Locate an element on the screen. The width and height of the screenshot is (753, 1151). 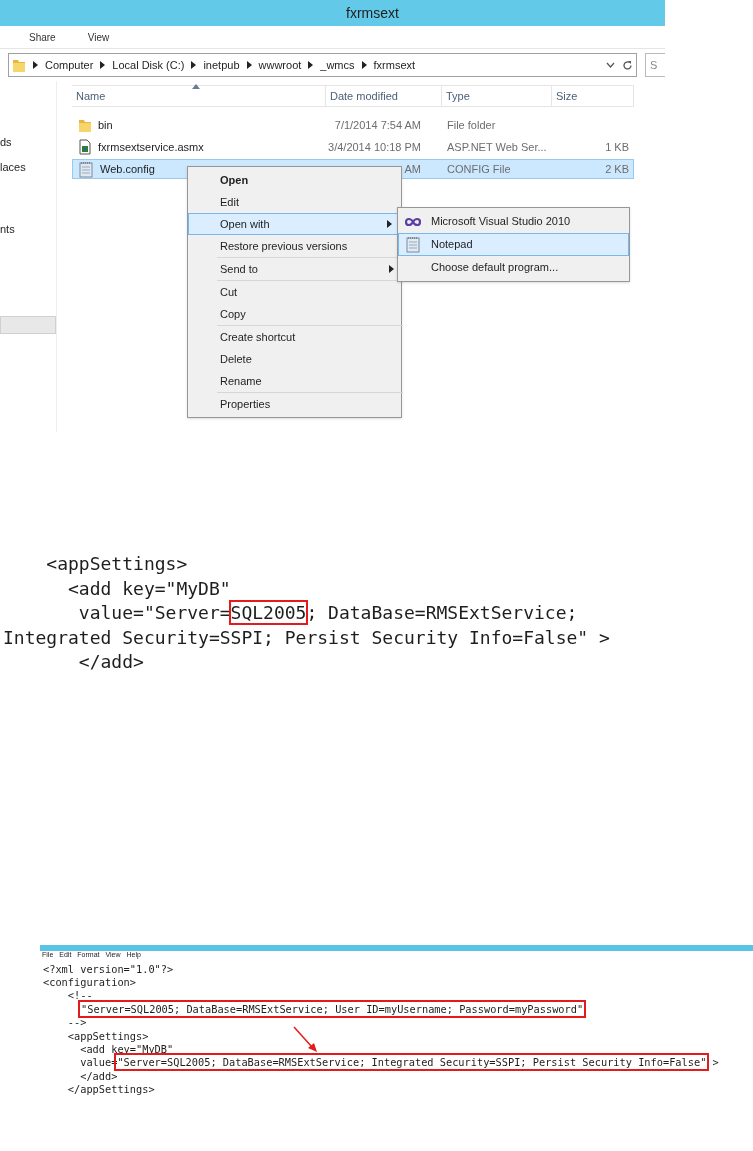
date-cell-text: 3/4/2014 10:18 PM is located at coordinates (374, 147).